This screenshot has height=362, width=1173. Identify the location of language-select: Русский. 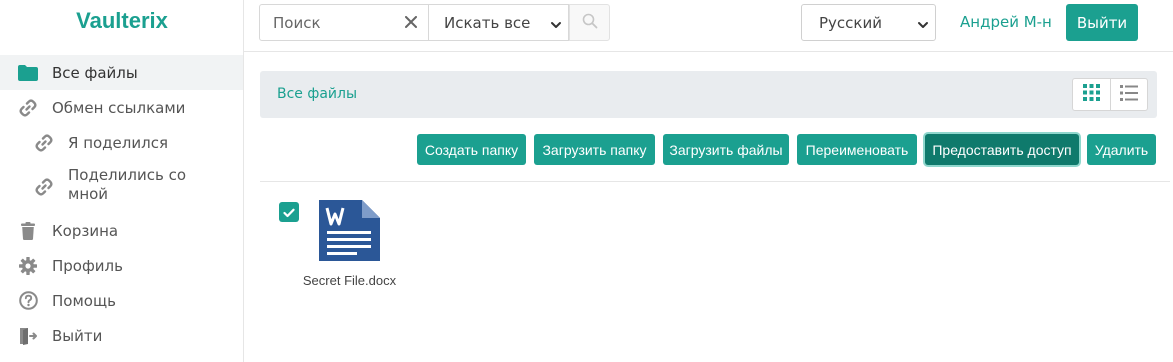
(868, 22).